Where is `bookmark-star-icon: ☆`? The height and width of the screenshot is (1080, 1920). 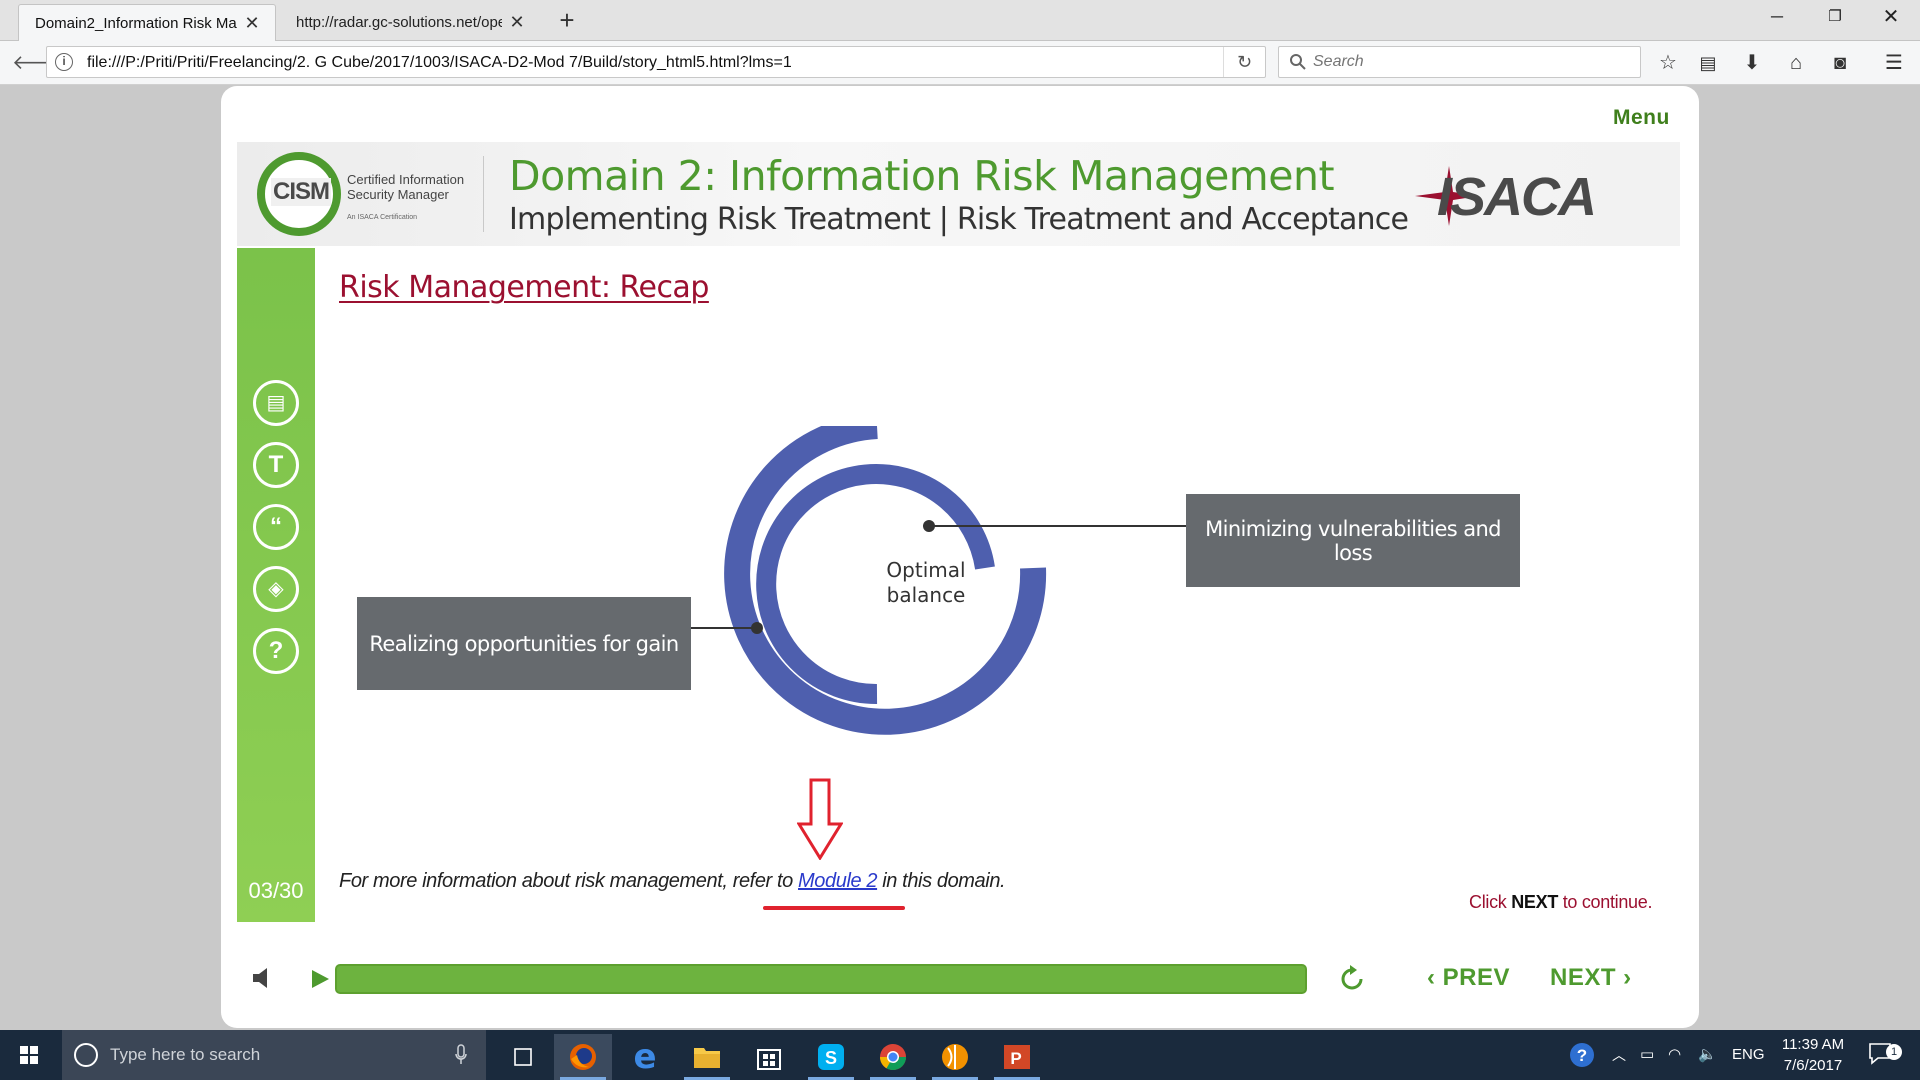 bookmark-star-icon: ☆ is located at coordinates (1668, 63).